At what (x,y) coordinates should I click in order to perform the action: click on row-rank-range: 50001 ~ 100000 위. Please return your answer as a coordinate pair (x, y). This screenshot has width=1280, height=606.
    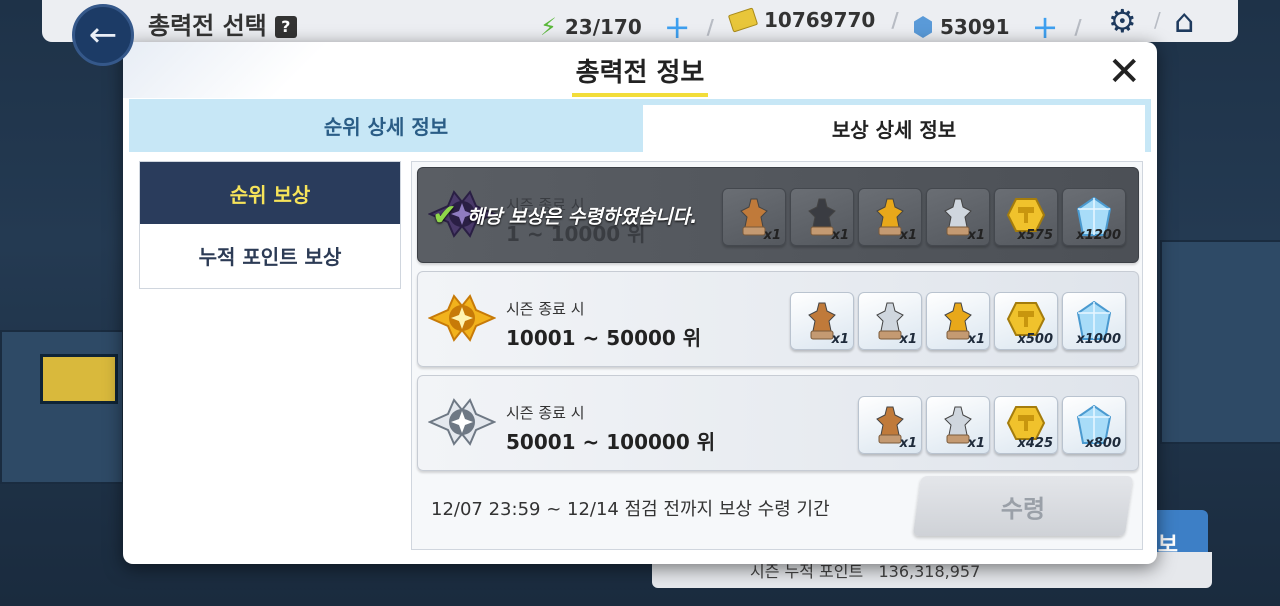
    Looking at the image, I should click on (611, 442).